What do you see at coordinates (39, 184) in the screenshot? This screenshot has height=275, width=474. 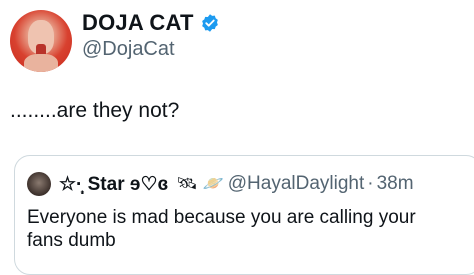 I see `quoted-avatar` at bounding box center [39, 184].